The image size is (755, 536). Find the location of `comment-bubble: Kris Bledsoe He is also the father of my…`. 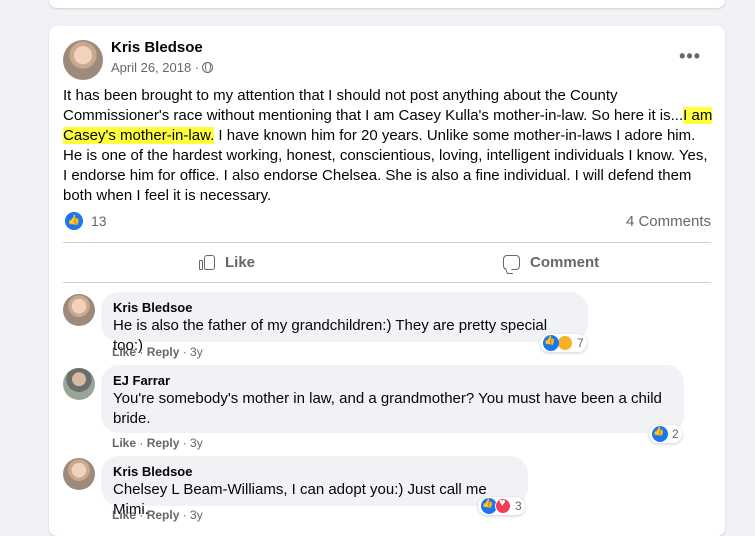

comment-bubble: Kris Bledsoe He is also the father of my… is located at coordinates (344, 323).